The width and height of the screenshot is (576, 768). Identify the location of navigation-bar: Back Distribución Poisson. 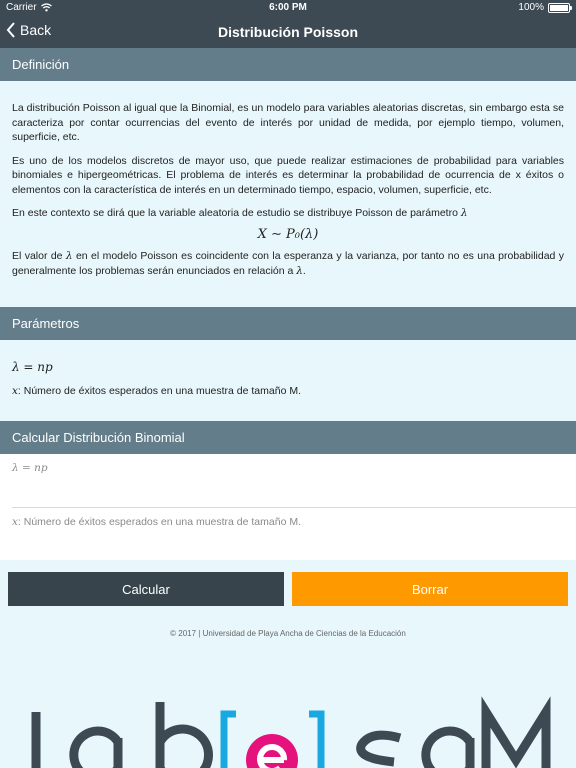
(288, 32).